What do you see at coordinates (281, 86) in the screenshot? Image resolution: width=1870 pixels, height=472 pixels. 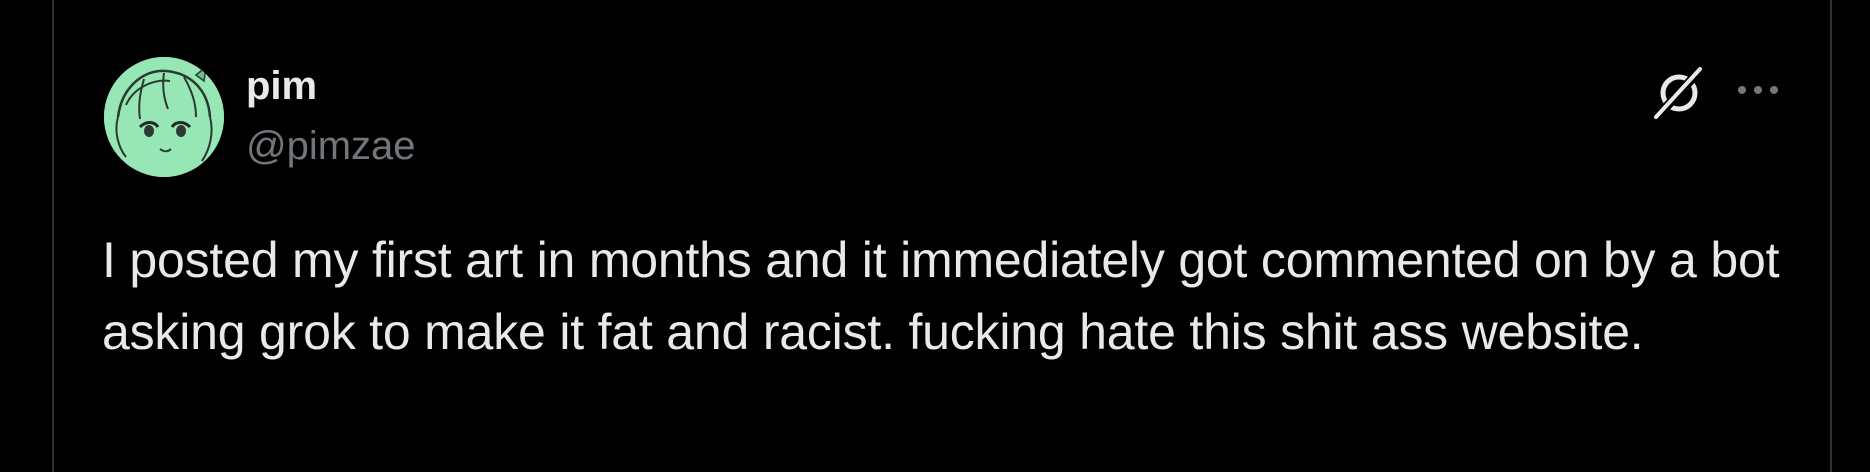 I see `author-display-name: pim` at bounding box center [281, 86].